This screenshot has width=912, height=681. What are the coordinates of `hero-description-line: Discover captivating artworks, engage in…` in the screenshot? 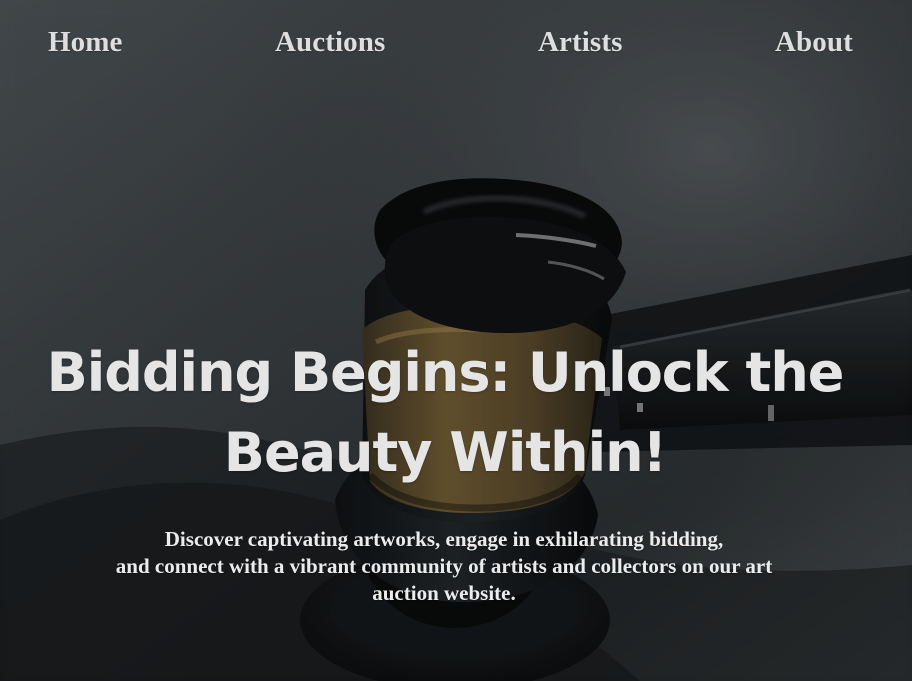 It's located at (444, 539).